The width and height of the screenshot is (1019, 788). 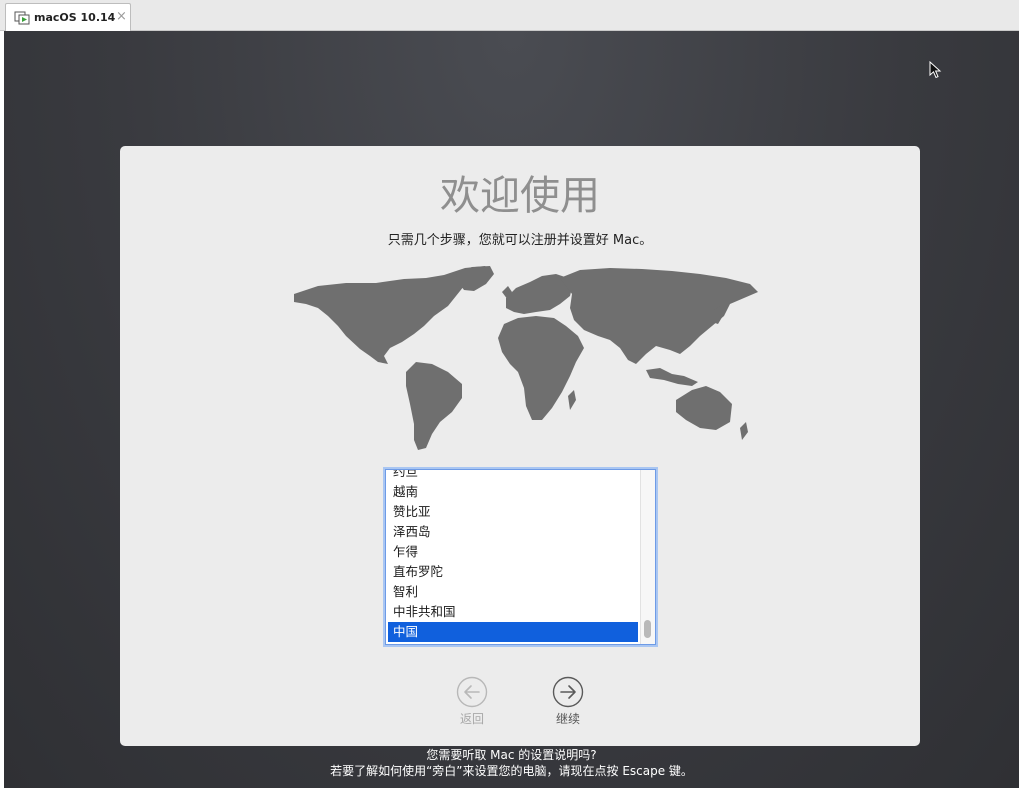 What do you see at coordinates (647, 629) in the screenshot?
I see `scrollbar-thumb` at bounding box center [647, 629].